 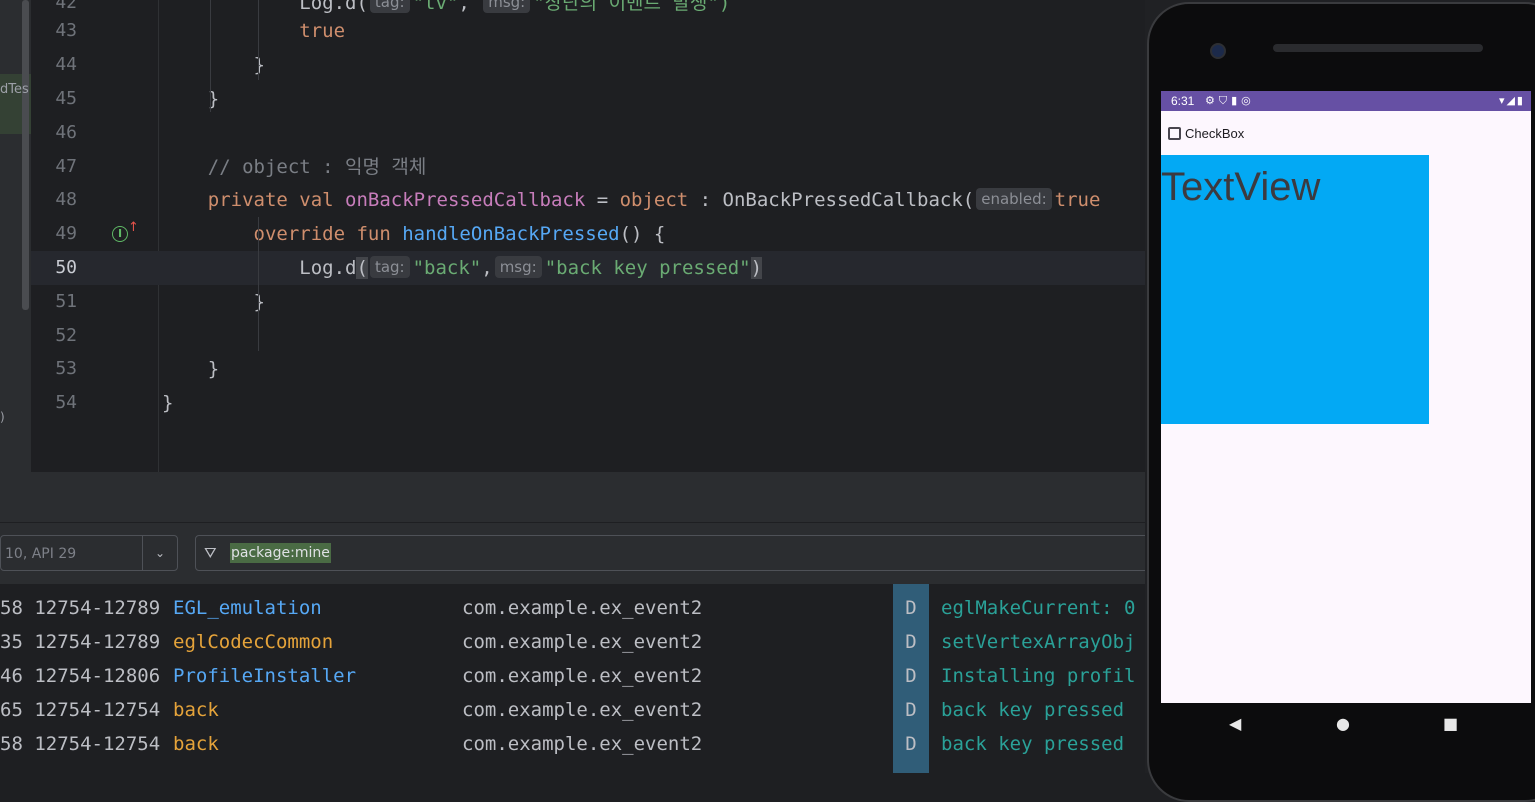 What do you see at coordinates (89, 553) in the screenshot?
I see `device-selector: 10, API 29 ⌄` at bounding box center [89, 553].